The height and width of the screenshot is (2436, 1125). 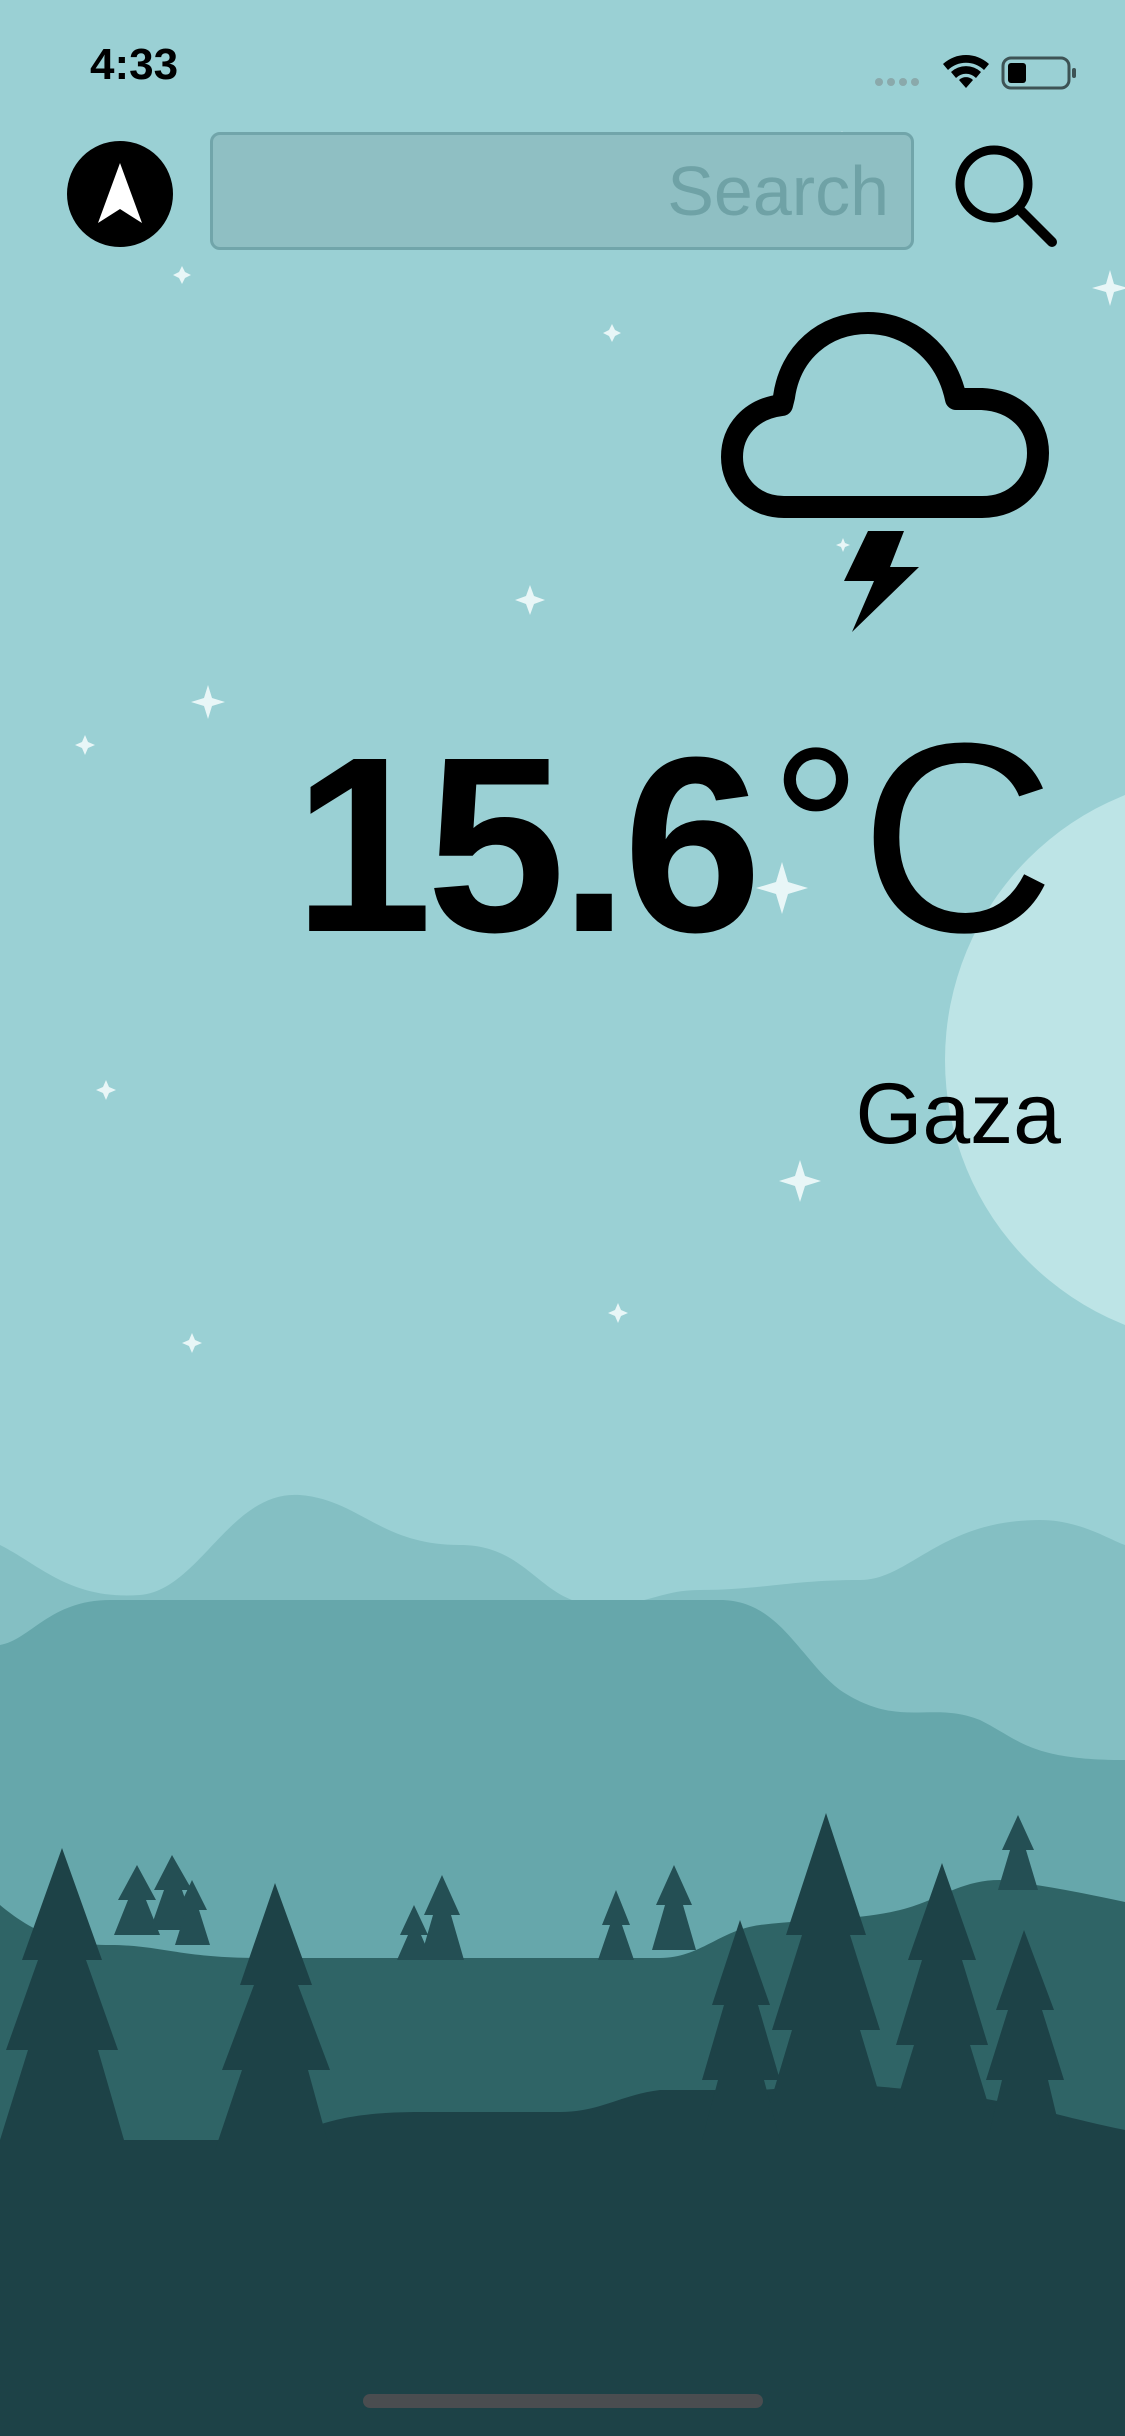 I want to click on status-bar-icons, so click(x=975, y=72).